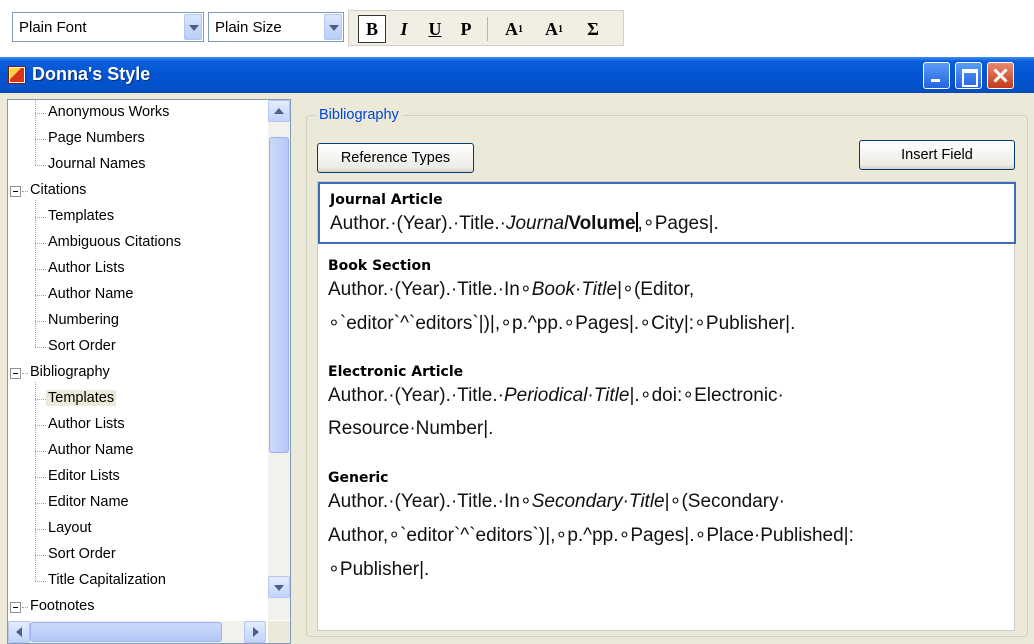 This screenshot has height=644, width=1034. Describe the element at coordinates (968, 75) in the screenshot. I see `maximize-button` at that location.